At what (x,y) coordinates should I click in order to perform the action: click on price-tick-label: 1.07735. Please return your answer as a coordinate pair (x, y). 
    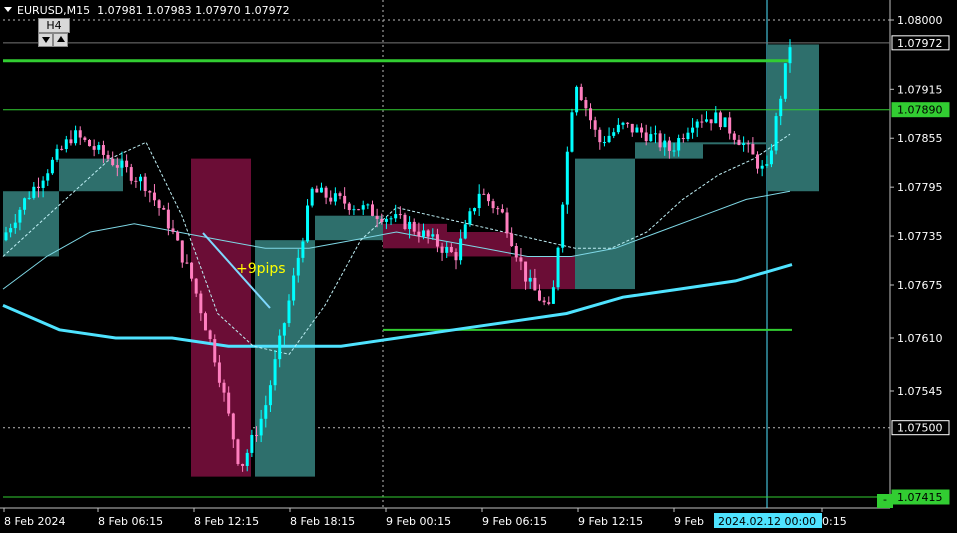
    Looking at the image, I should click on (920, 236).